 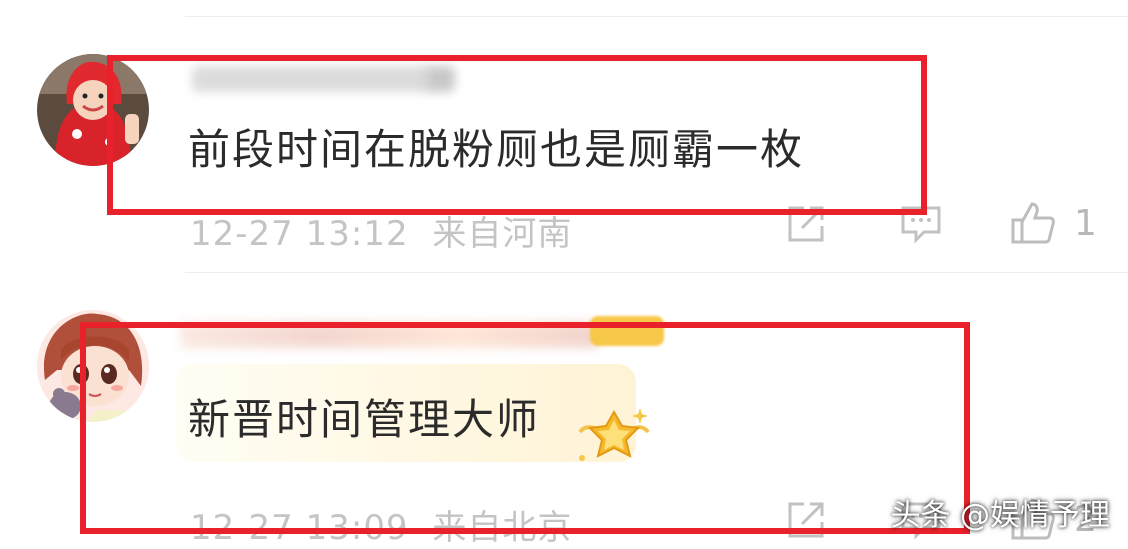 I want to click on avatar-anime-girl-image, so click(x=93, y=366).